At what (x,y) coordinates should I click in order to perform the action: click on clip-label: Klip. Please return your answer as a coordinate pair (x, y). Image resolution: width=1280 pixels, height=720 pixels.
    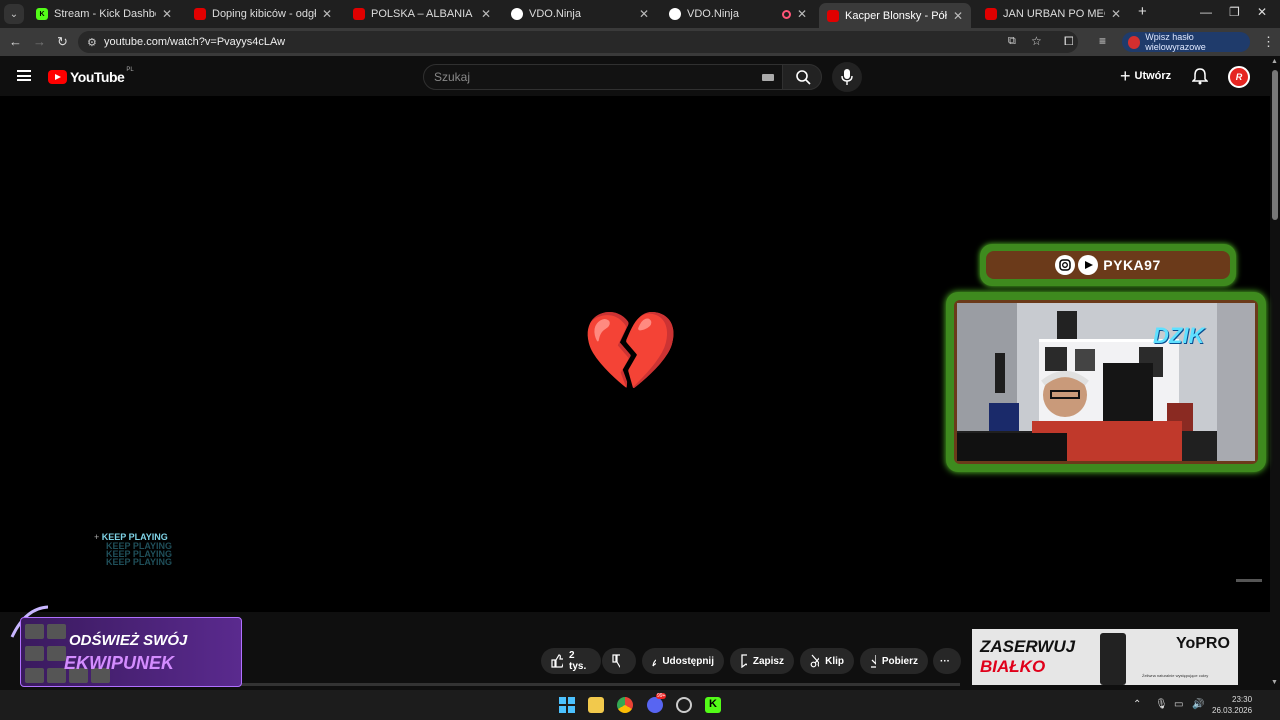
    Looking at the image, I should click on (834, 661).